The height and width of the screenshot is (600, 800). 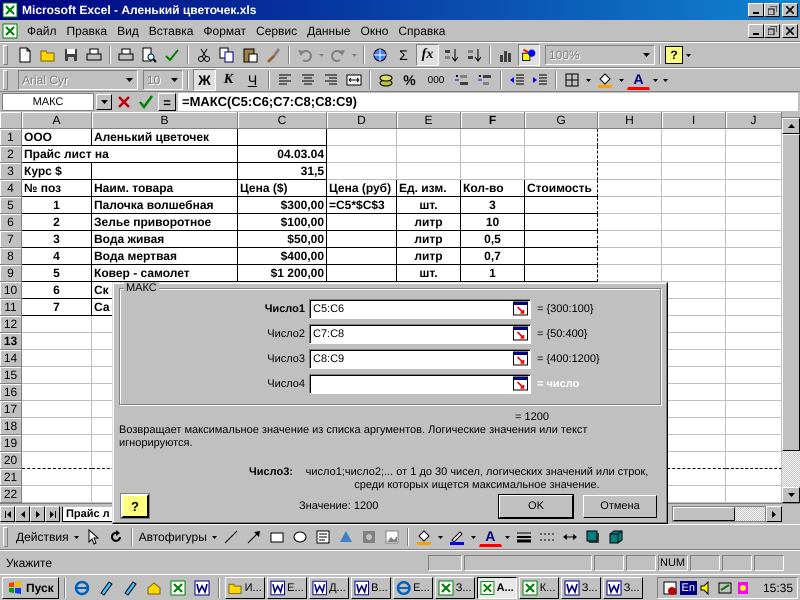 What do you see at coordinates (228, 80) in the screenshot?
I see `italic-button: К` at bounding box center [228, 80].